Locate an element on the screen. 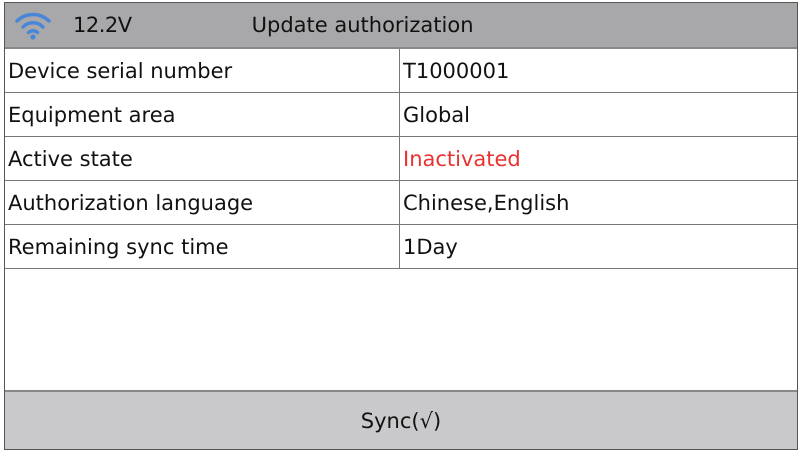 The image size is (800, 453). table-cell: Equipment area is located at coordinates (202, 114).